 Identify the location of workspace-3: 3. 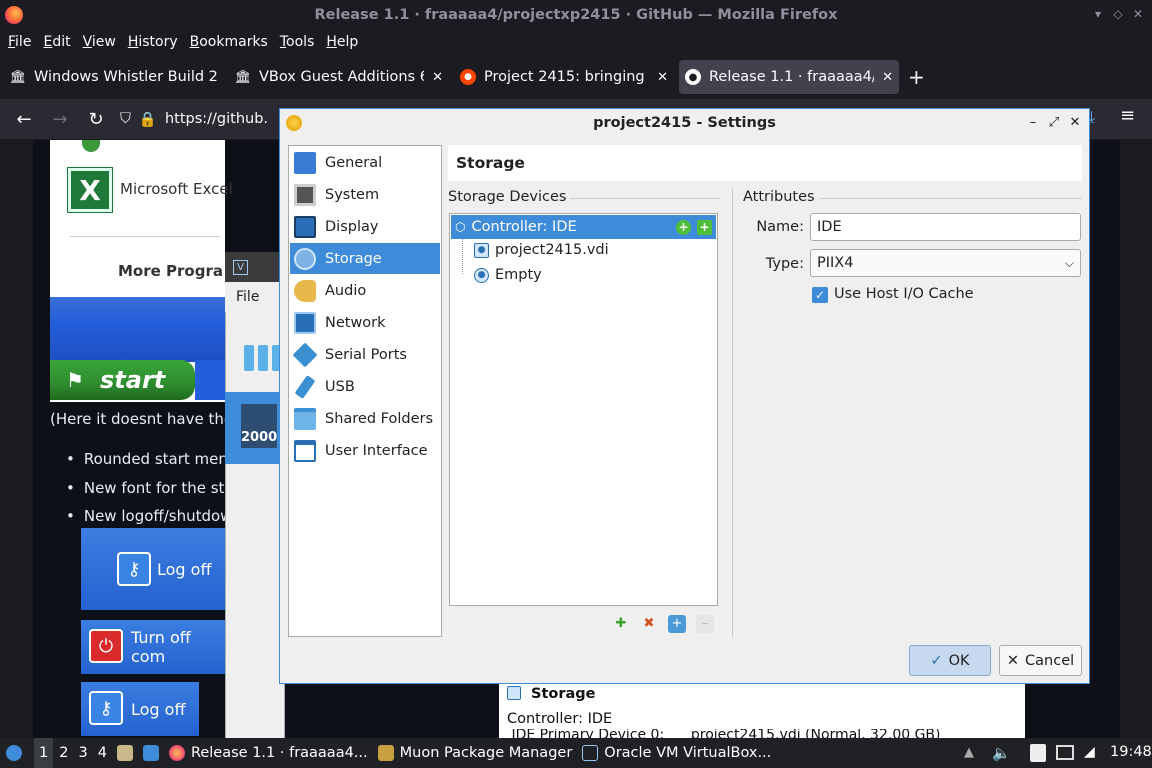
(82, 753).